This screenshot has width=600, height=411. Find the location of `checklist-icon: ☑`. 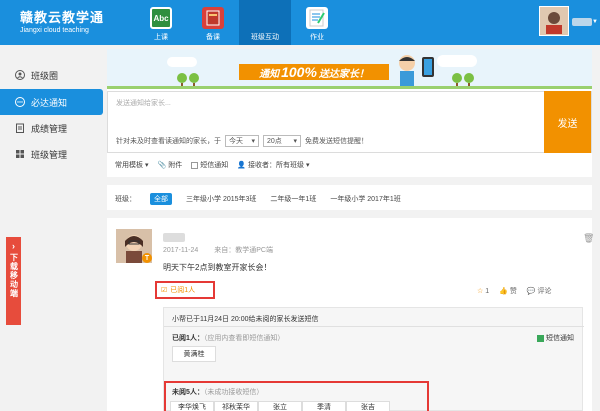

checklist-icon: ☑ is located at coordinates (164, 290).